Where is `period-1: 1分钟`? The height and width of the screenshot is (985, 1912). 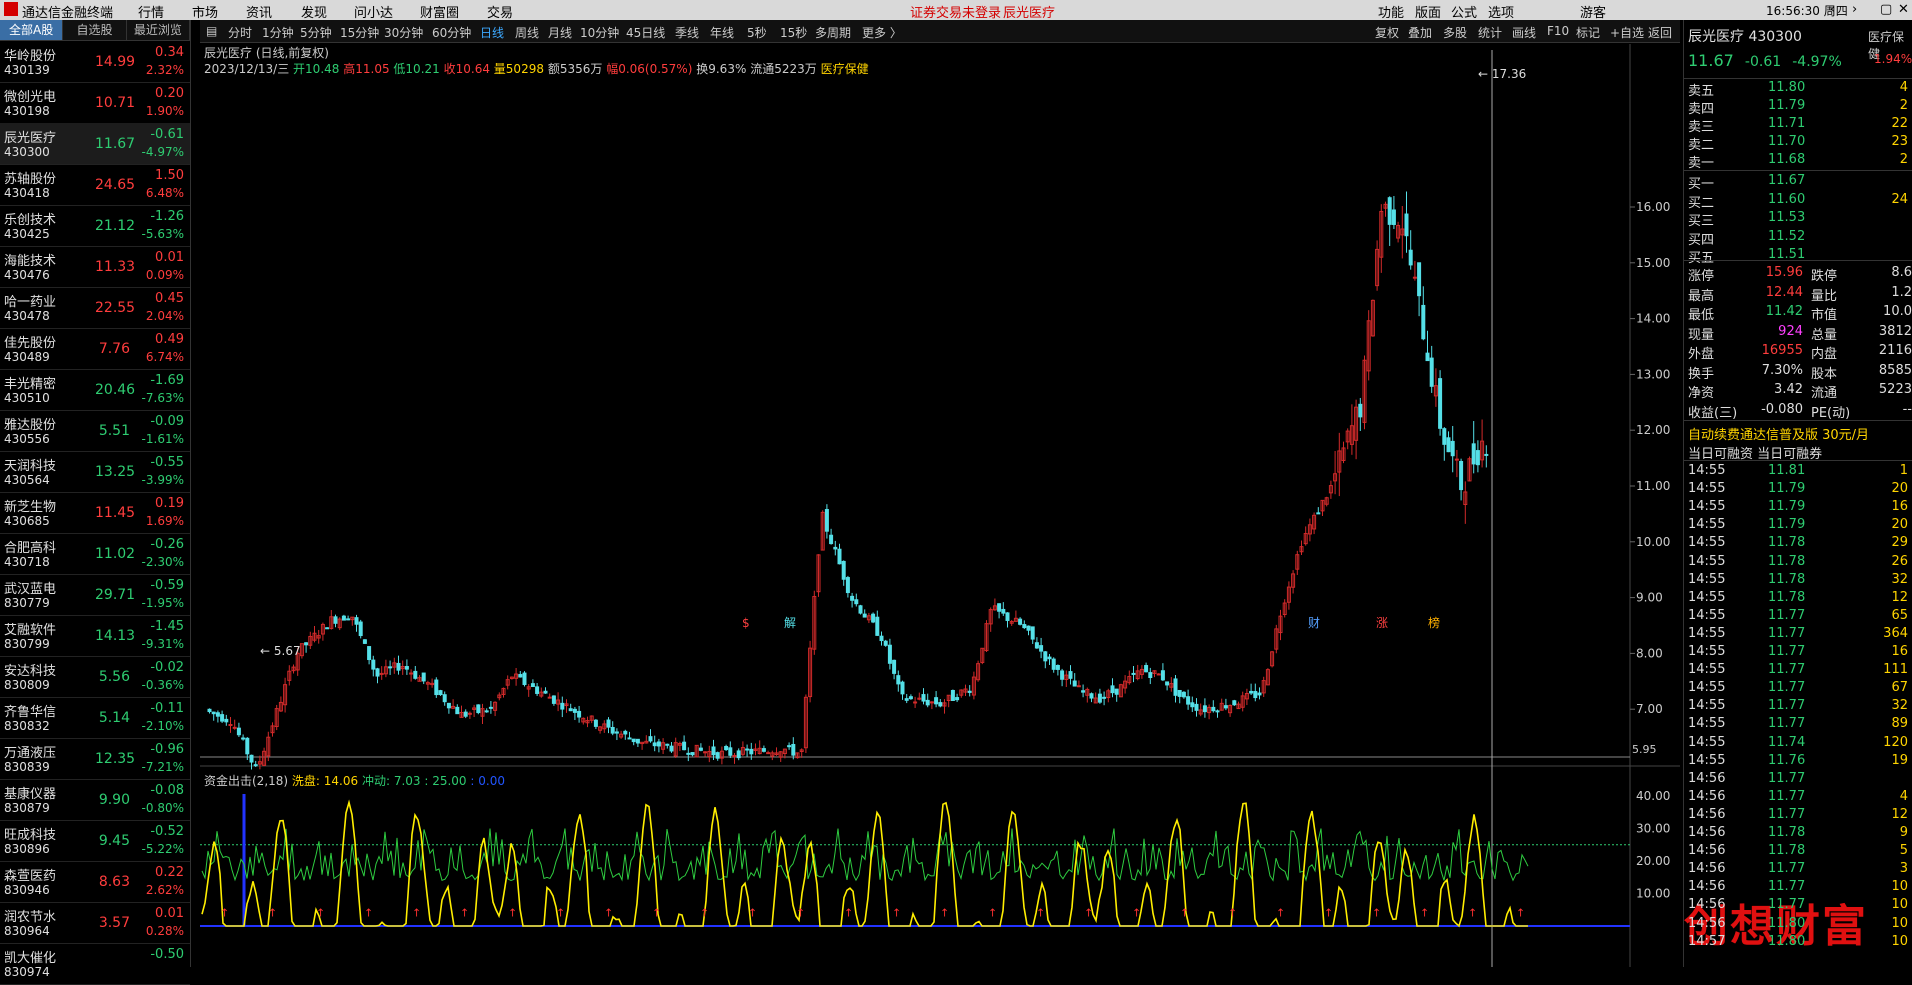
period-1: 1分钟 is located at coordinates (278, 32).